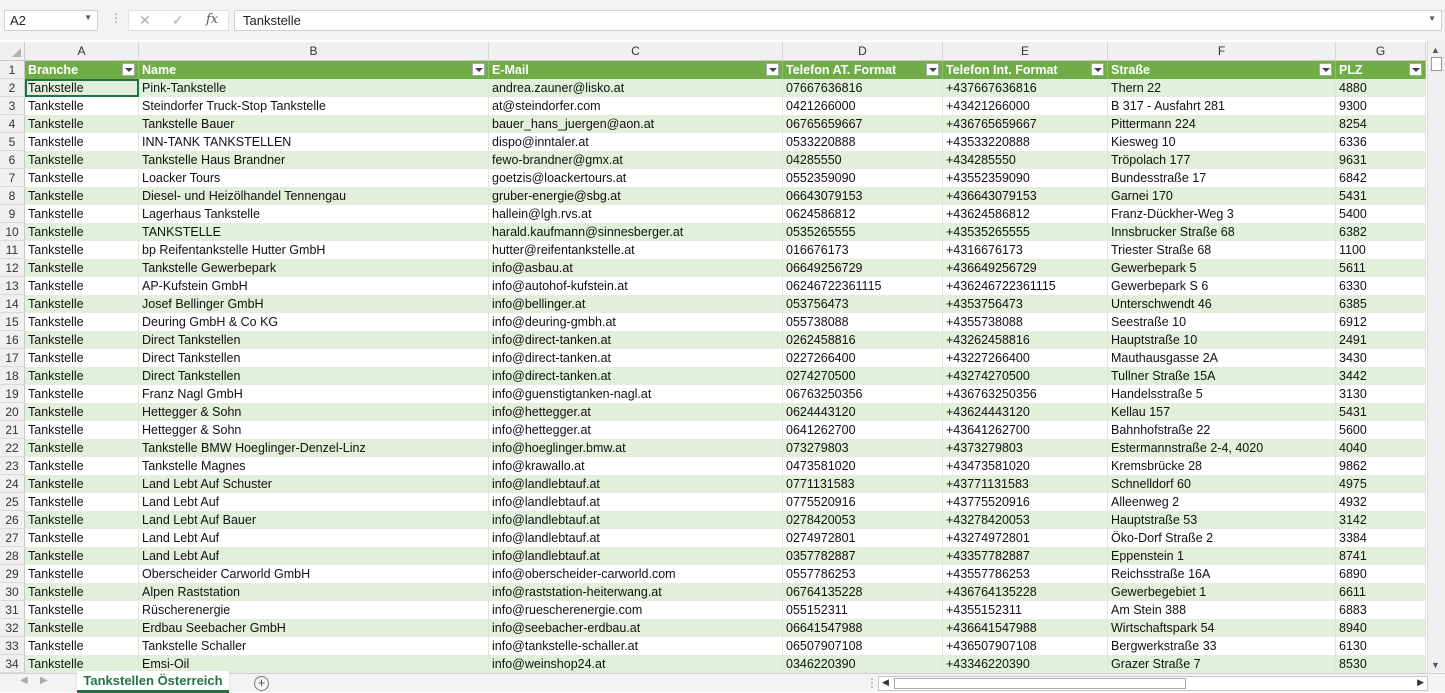 This screenshot has width=1445, height=693. What do you see at coordinates (1222, 538) in the screenshot?
I see `cell: Öko-Dorf Straße 2` at bounding box center [1222, 538].